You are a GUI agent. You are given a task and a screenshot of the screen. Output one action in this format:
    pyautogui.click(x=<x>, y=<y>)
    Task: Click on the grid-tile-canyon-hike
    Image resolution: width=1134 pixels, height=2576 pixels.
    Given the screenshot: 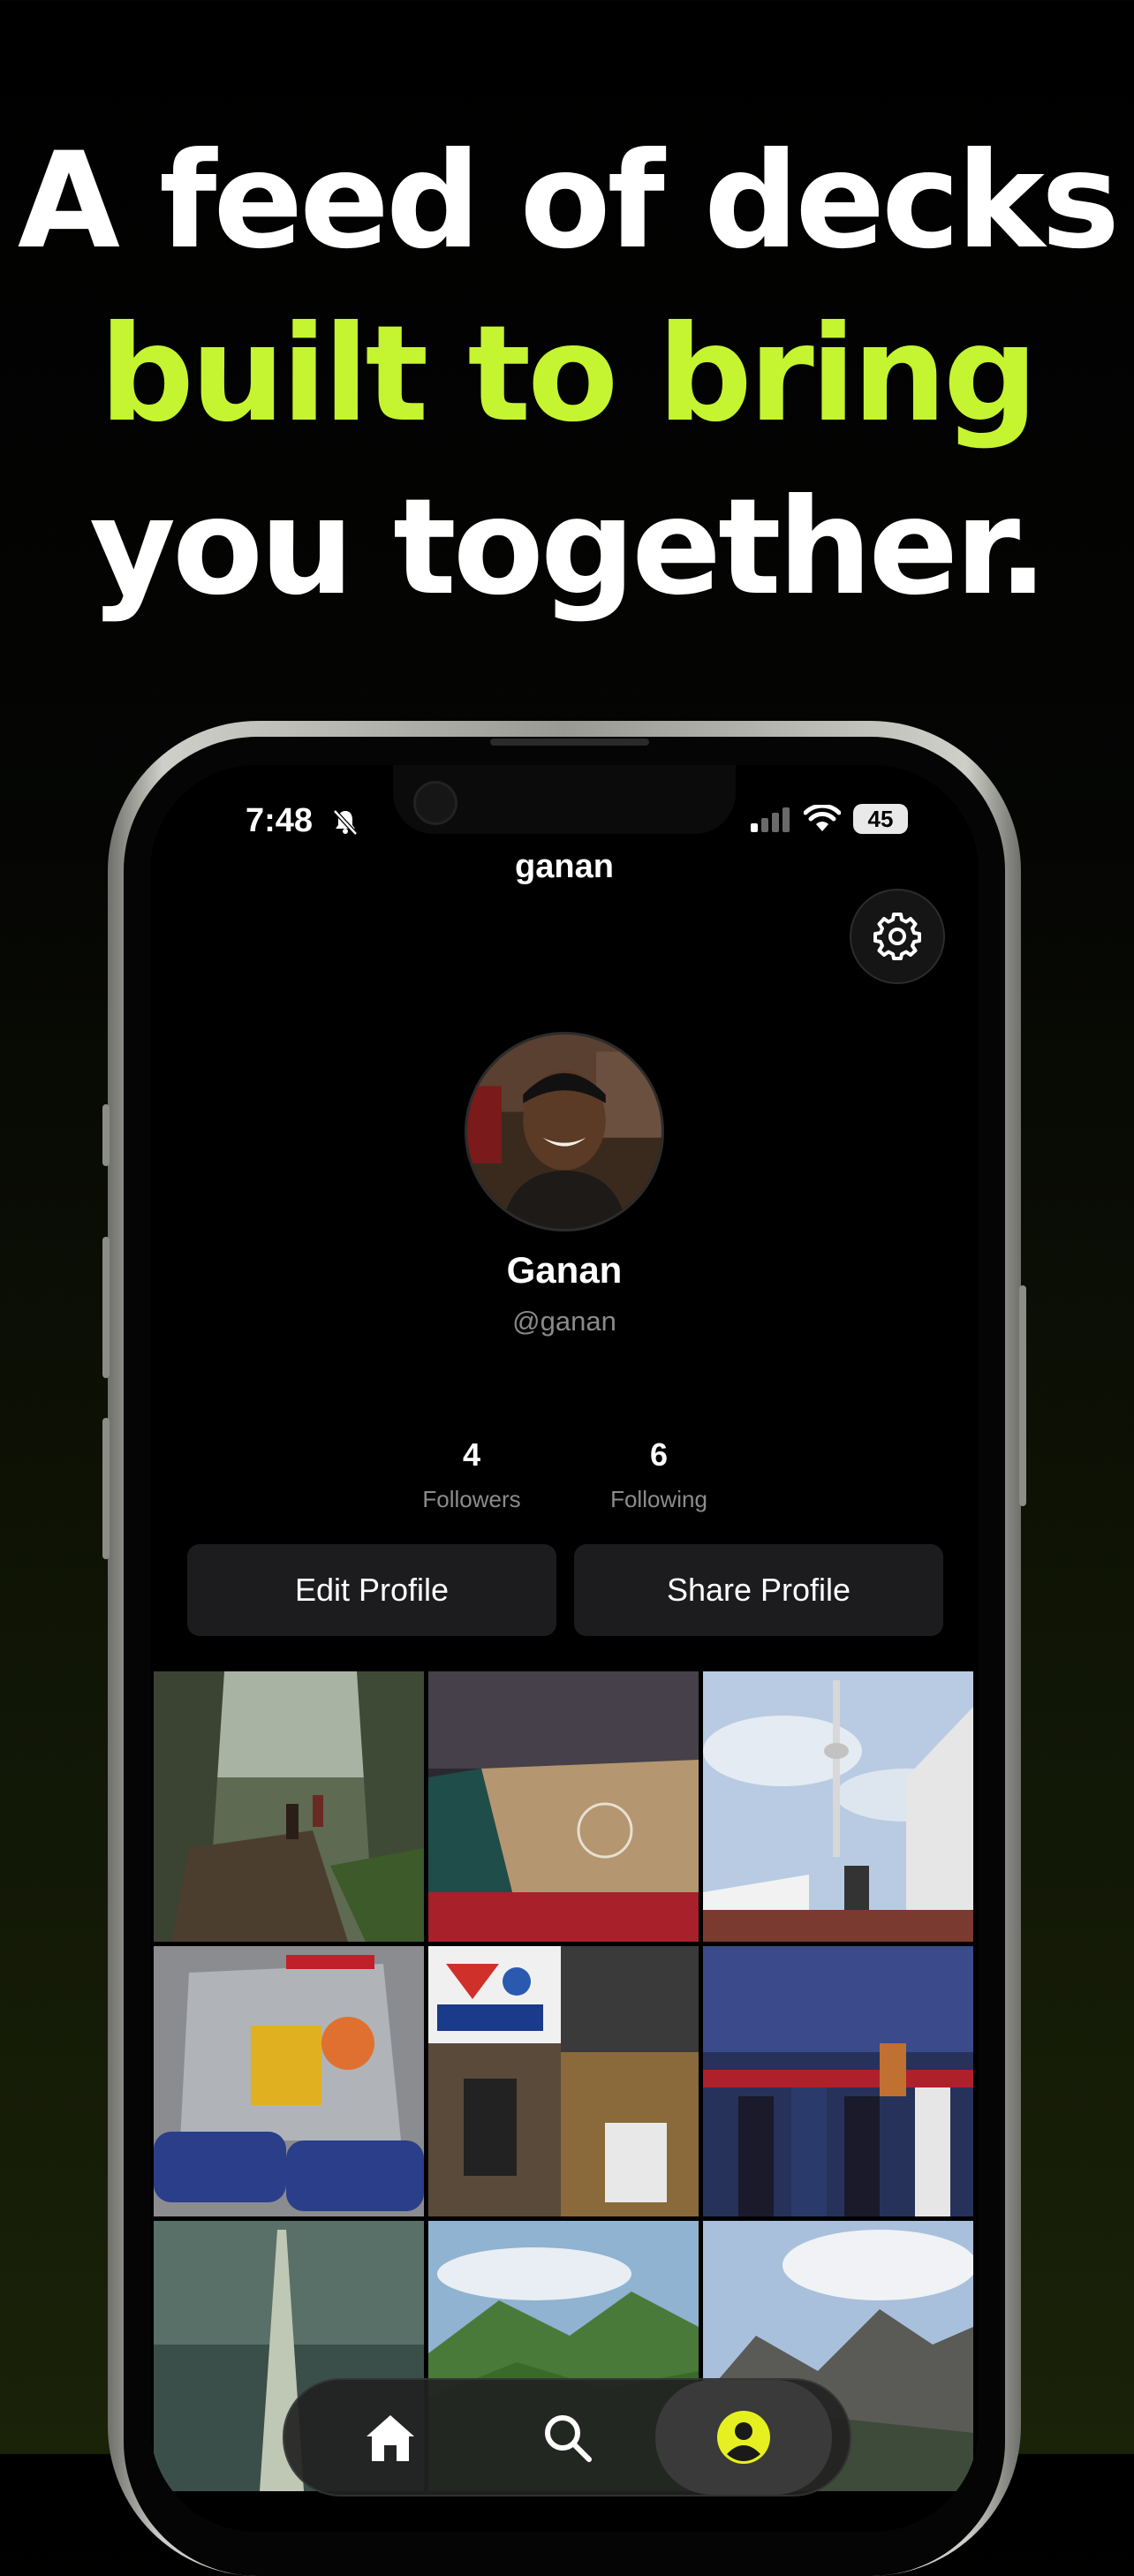 What is the action you would take?
    pyautogui.click(x=289, y=1807)
    